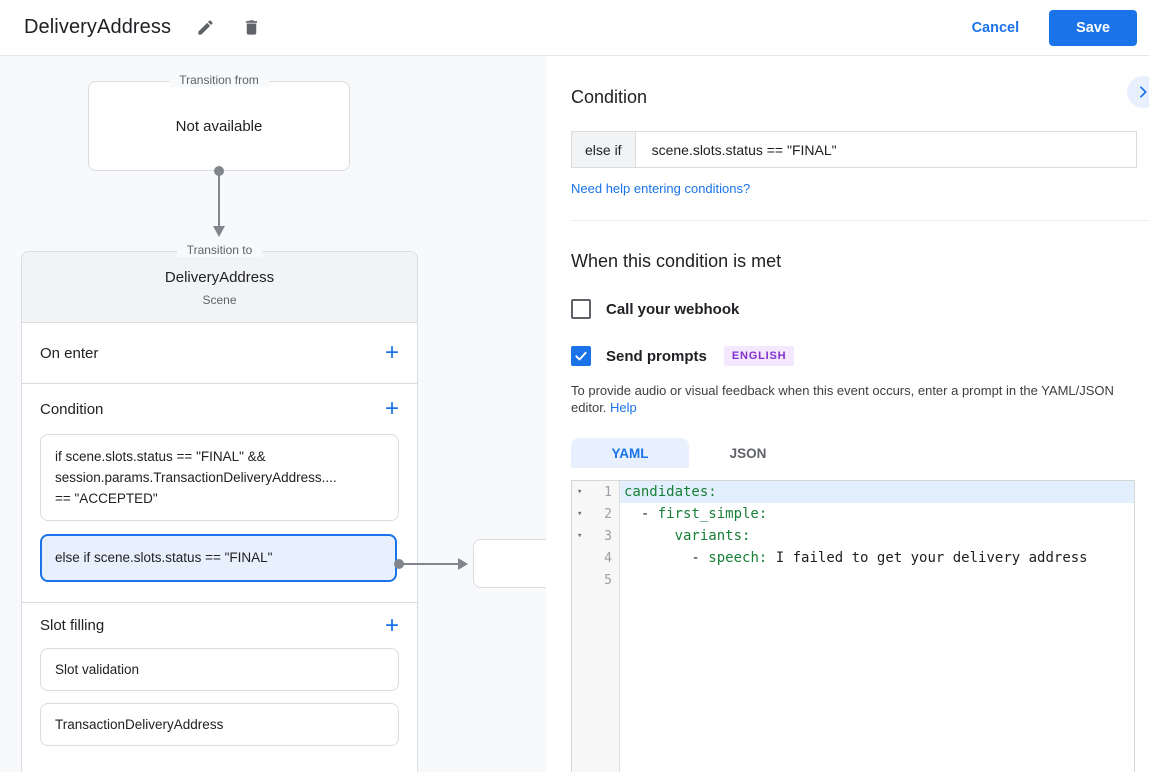 Image resolution: width=1149 pixels, height=773 pixels. What do you see at coordinates (608, 536) in the screenshot?
I see `line-number: 3` at bounding box center [608, 536].